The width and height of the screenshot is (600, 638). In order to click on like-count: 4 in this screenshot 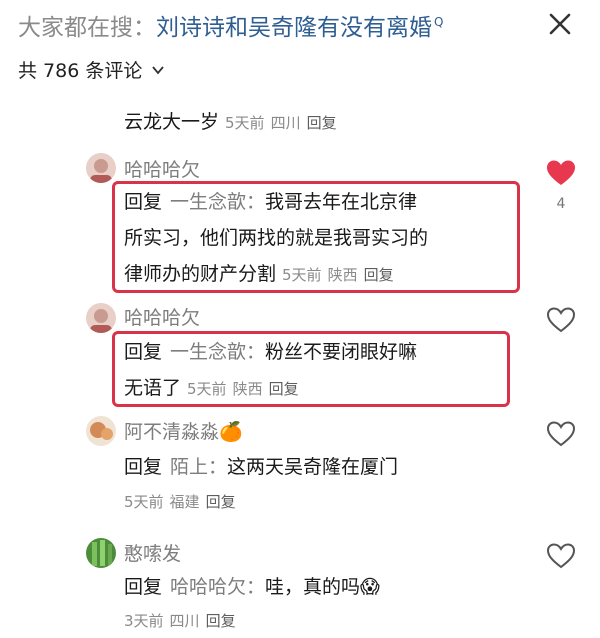, I will do `click(561, 204)`.